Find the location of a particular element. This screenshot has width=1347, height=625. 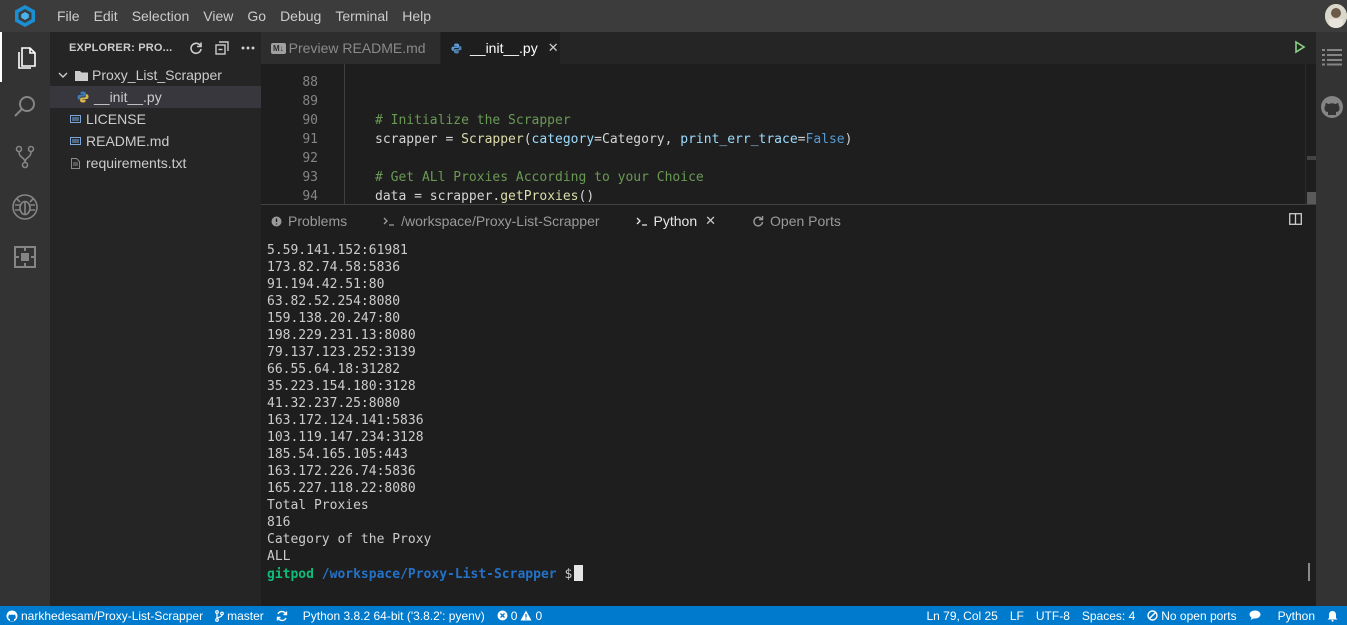

outline-icon is located at coordinates (1331, 57).